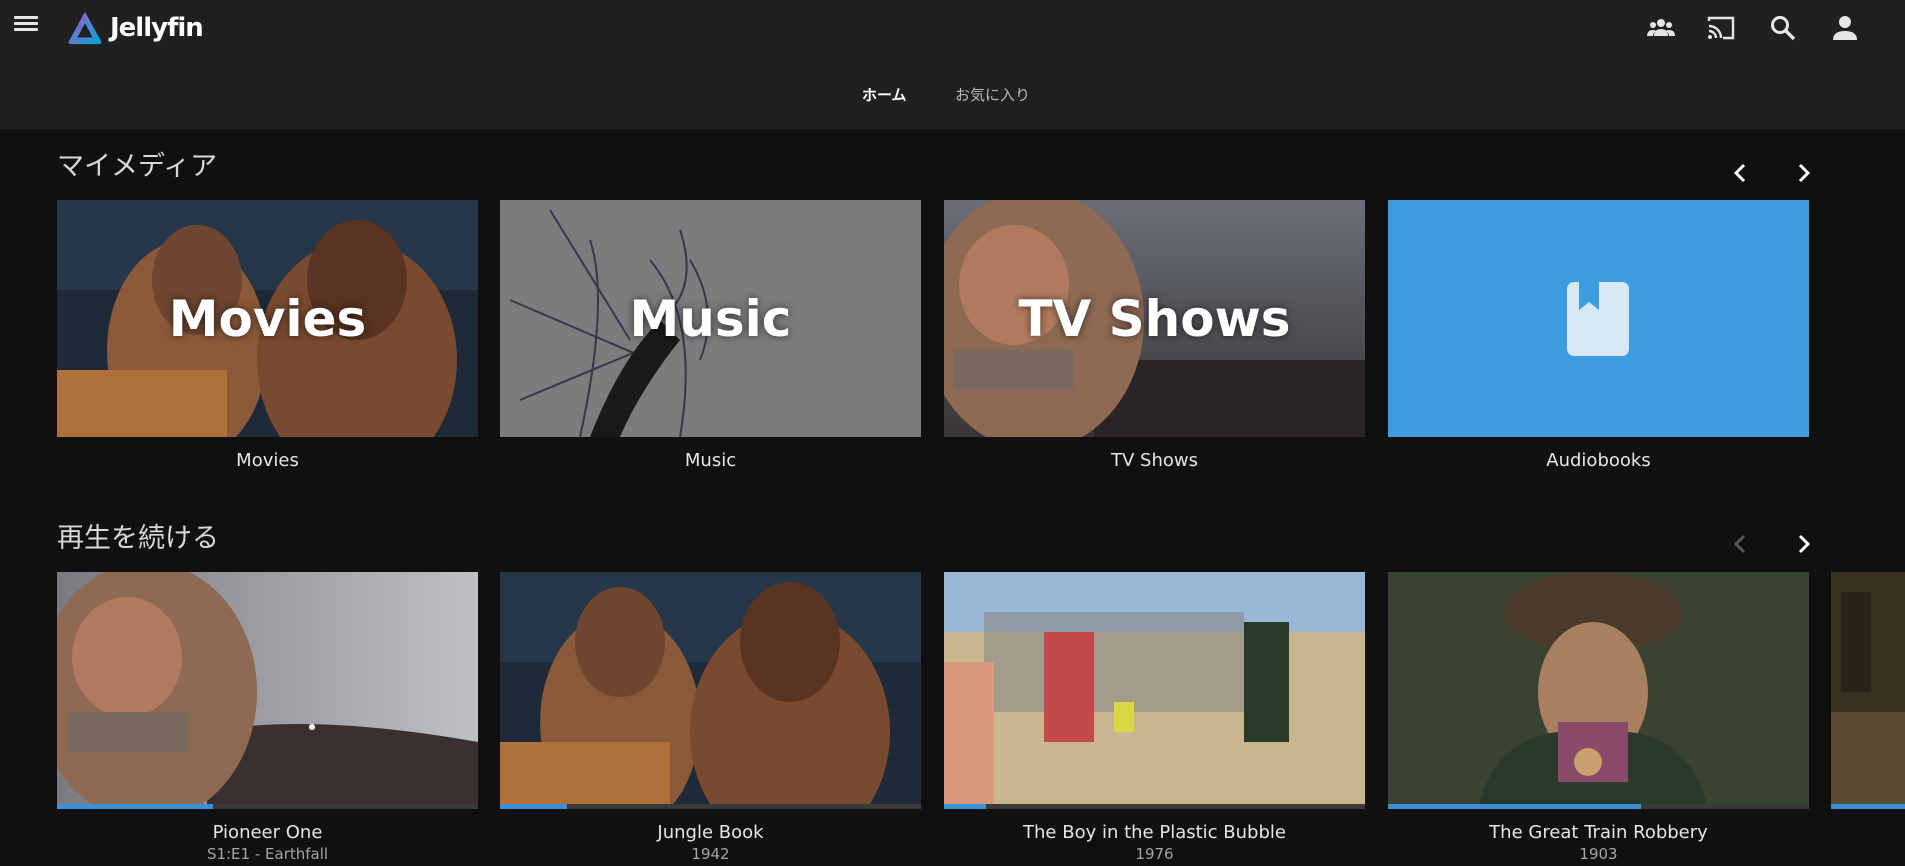 The image size is (1905, 866). I want to click on library-overlay-title: TV Shows, so click(1154, 318).